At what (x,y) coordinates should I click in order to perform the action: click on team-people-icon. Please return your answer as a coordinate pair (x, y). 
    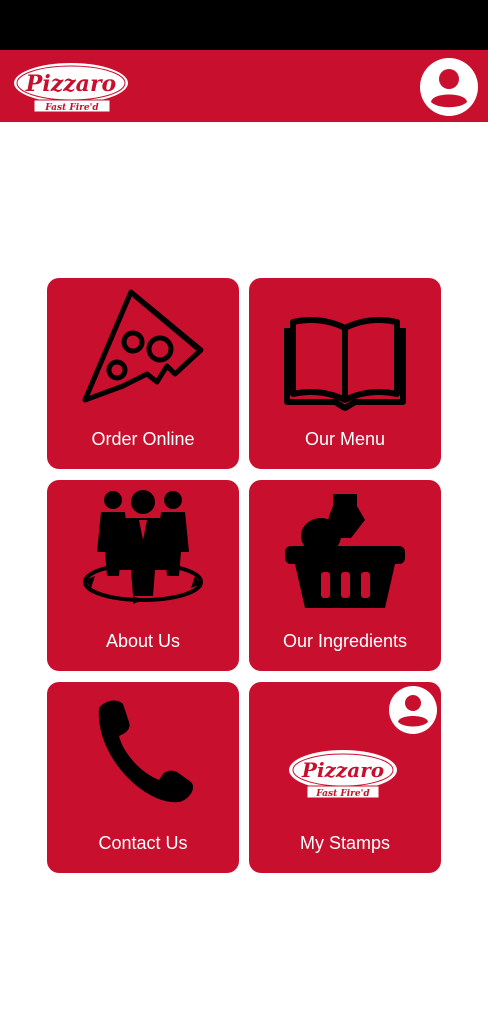
    Looking at the image, I should click on (143, 547).